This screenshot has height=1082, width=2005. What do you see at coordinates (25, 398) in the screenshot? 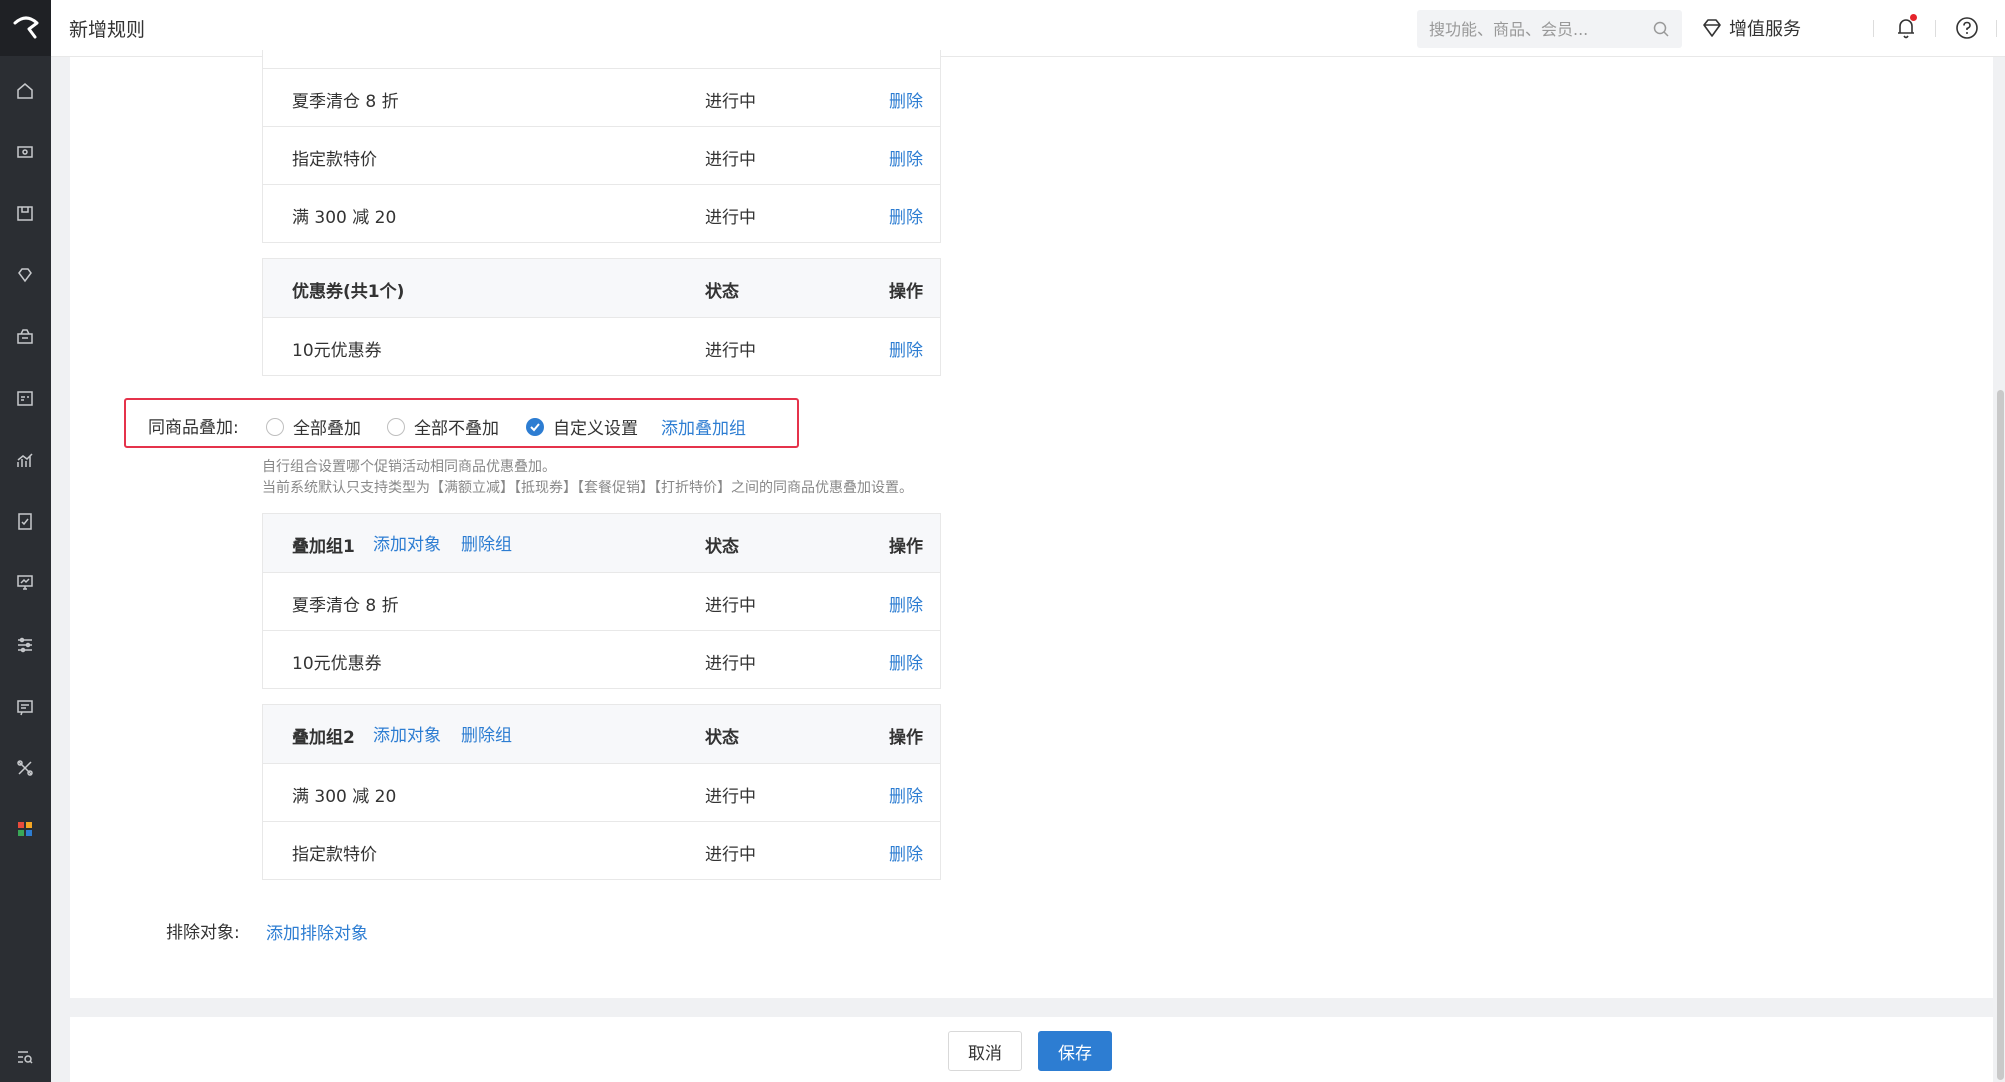
I see `id-card-icon` at bounding box center [25, 398].